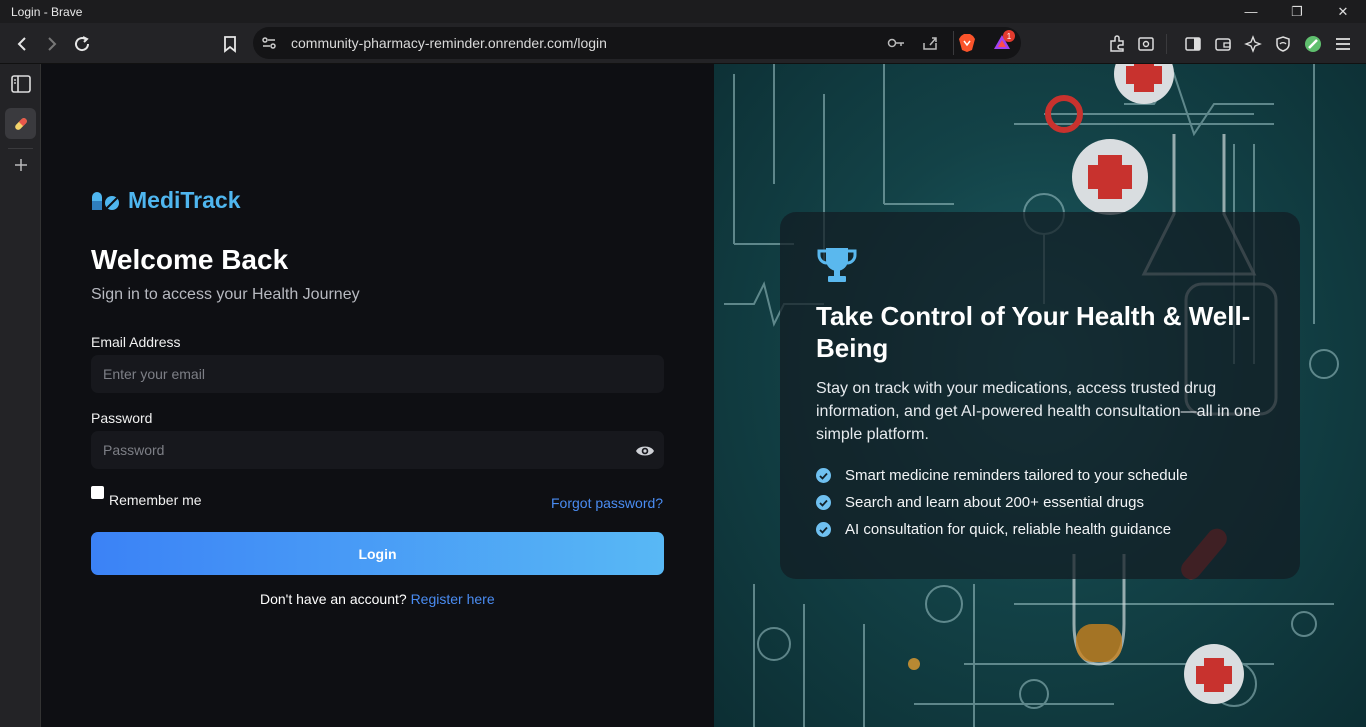  I want to click on close-icon: ✕, so click(1343, 11).